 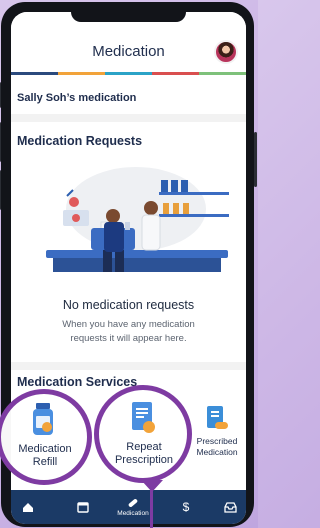 I want to click on pharmacy-illustration, so click(x=137, y=219).